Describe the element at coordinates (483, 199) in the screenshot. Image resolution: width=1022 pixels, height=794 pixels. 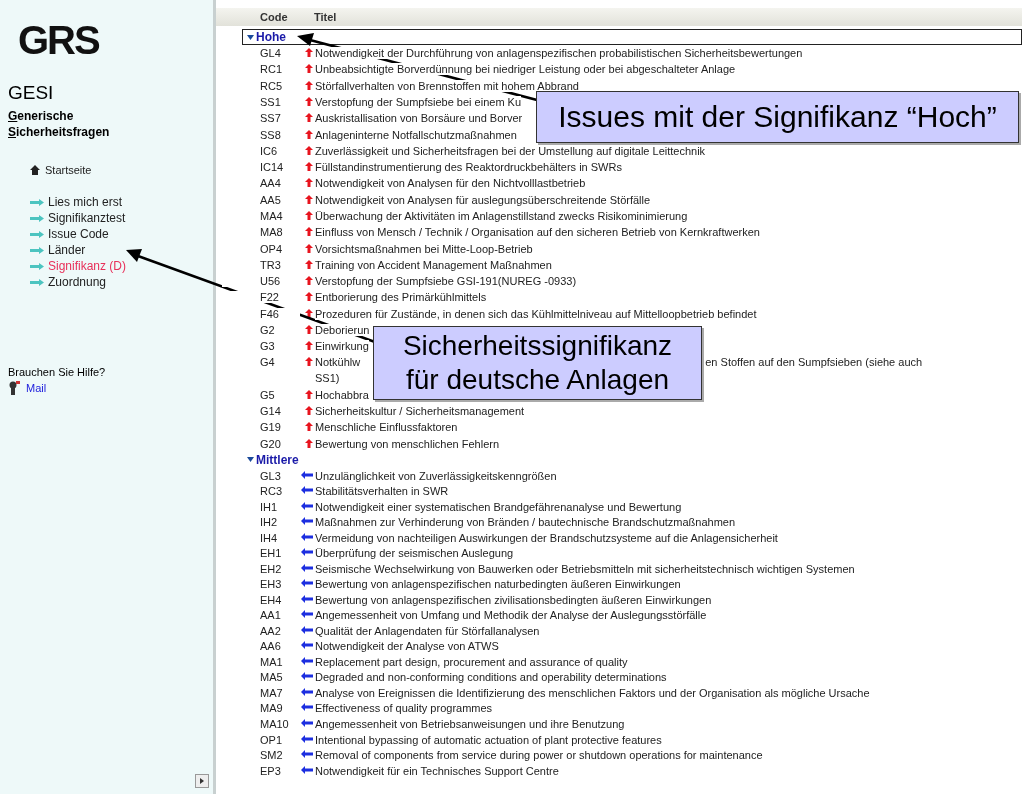
I see `title-cell: Notwendigkeit von Analysen für auslegungsüberschreitende Störfälle` at that location.